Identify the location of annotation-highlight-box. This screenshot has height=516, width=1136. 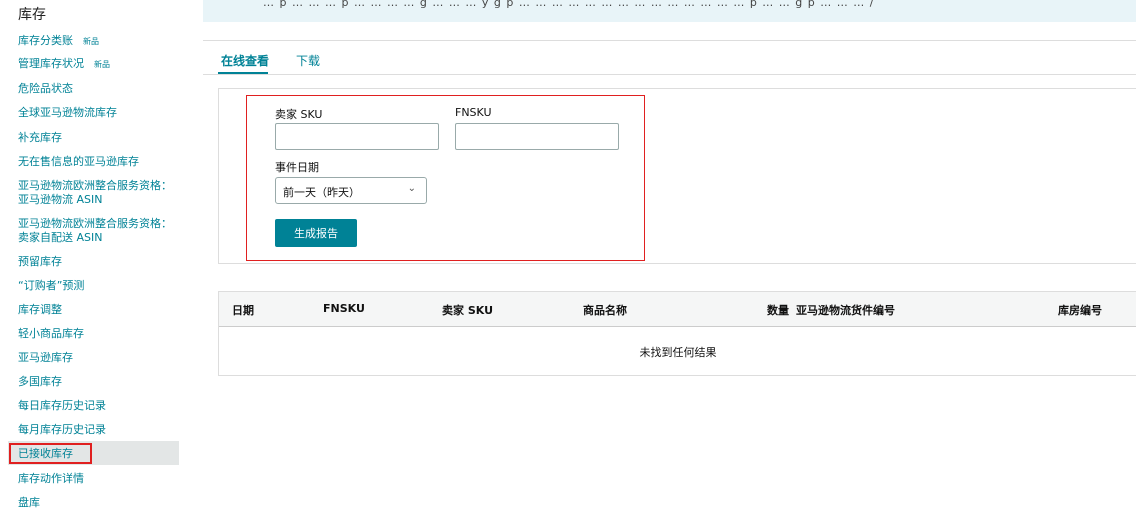
(50, 453).